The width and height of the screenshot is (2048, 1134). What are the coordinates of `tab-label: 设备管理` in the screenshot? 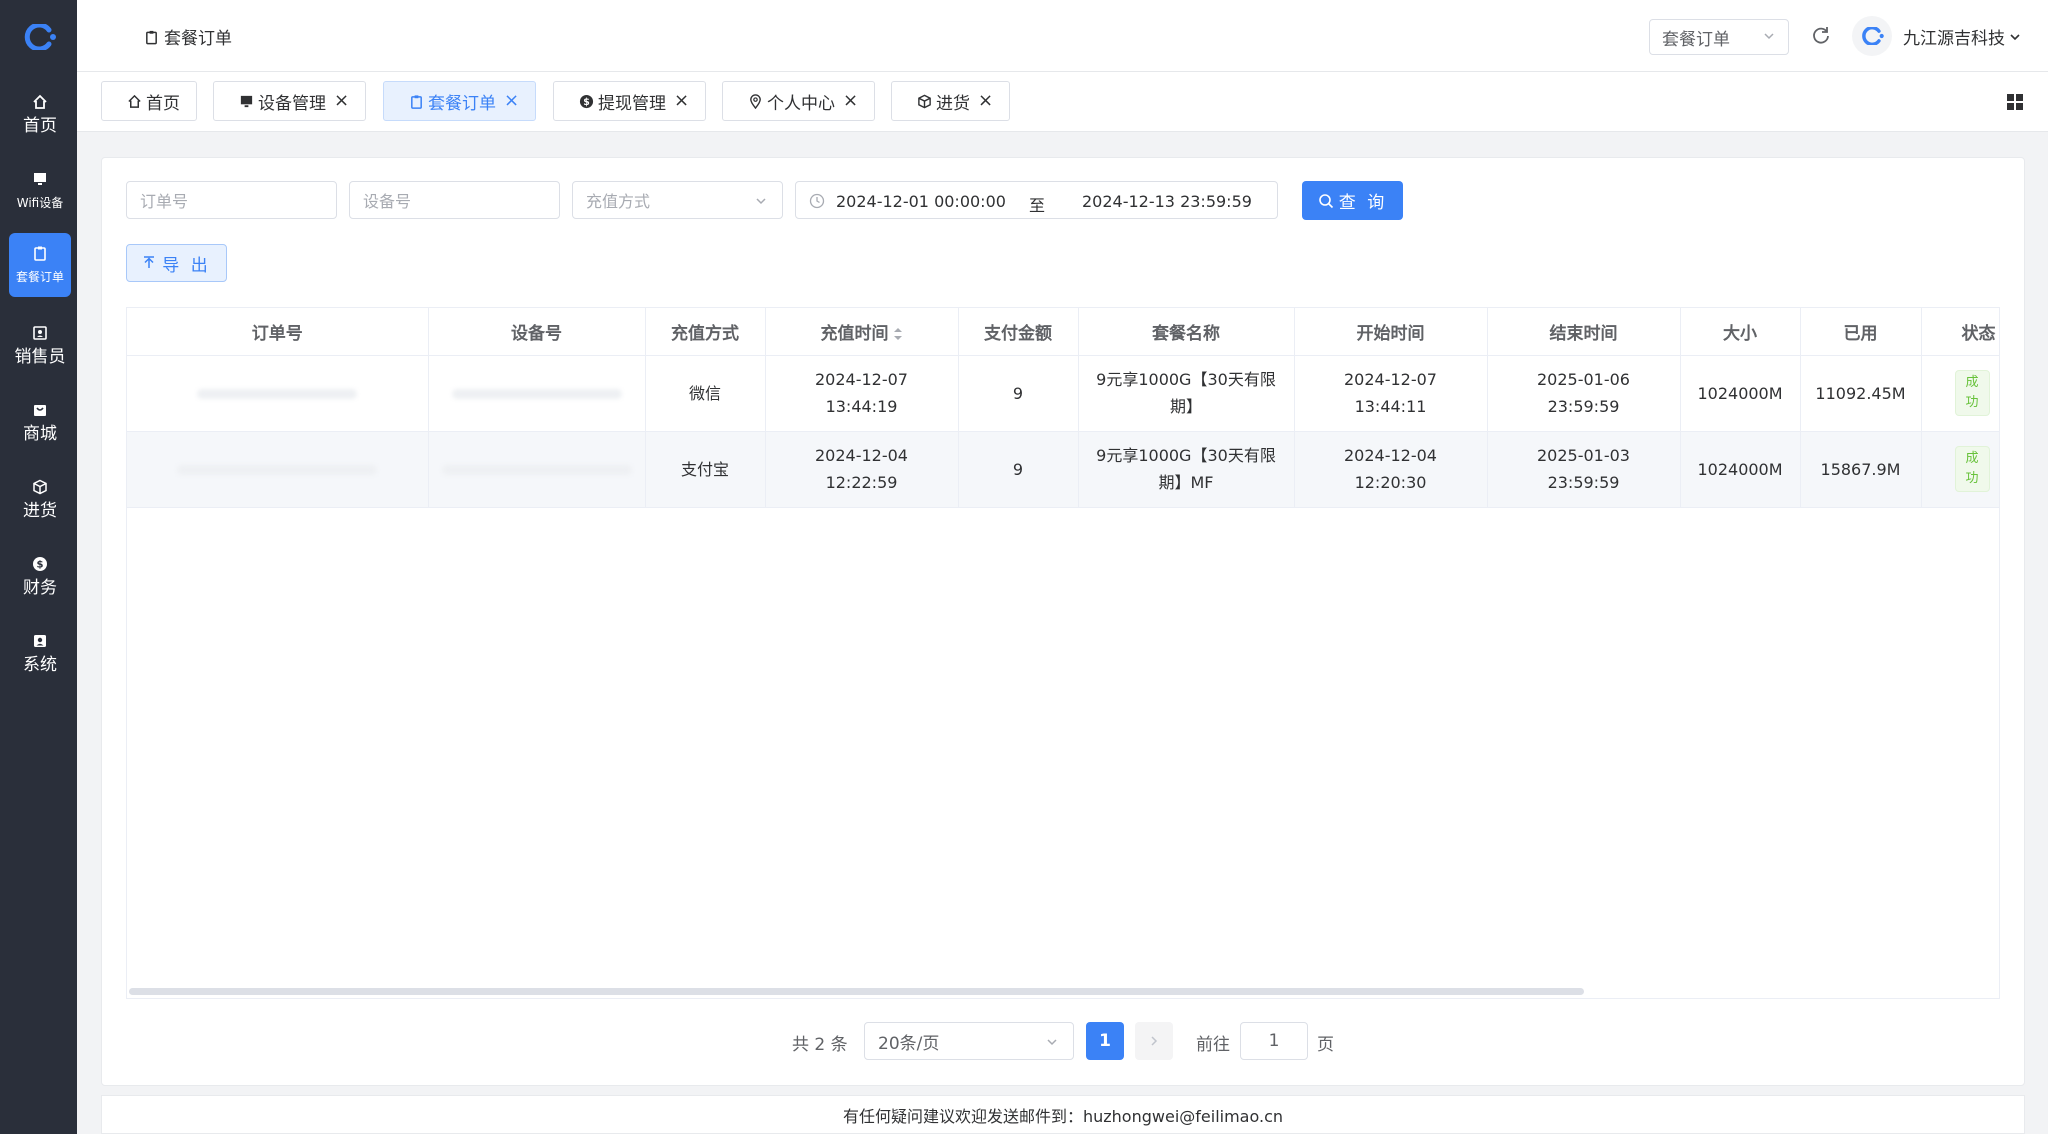 It's located at (292, 103).